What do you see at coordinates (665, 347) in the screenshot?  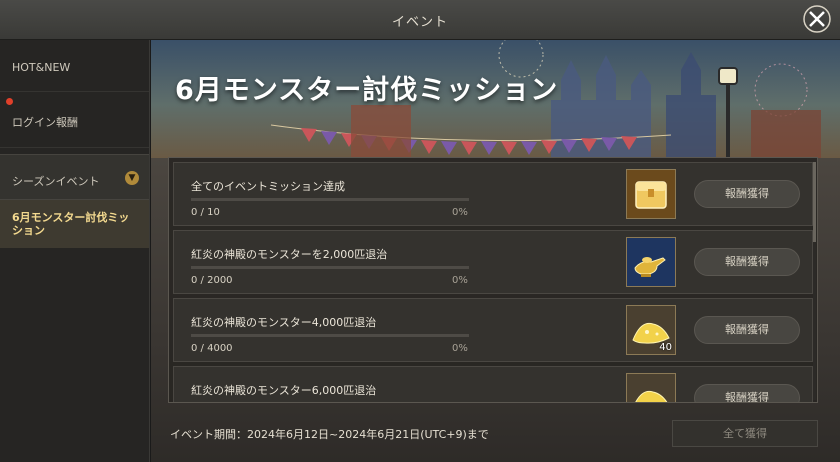 I see `item-quantity: 40` at bounding box center [665, 347].